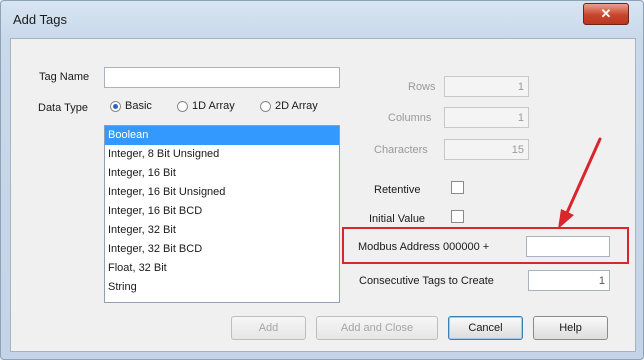  Describe the element at coordinates (63, 108) in the screenshot. I see `data-type-label: Data Type` at that location.